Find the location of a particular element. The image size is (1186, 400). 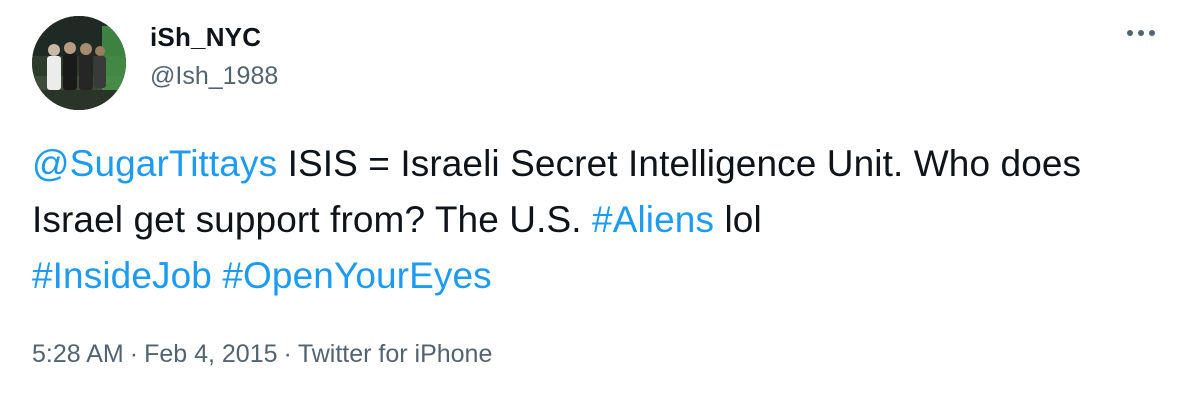

tweet-date: Feb 4, 2015 is located at coordinates (210, 354).